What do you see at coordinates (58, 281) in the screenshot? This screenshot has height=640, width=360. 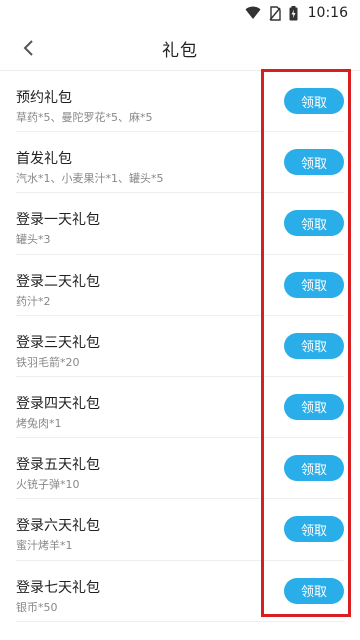 I see `gift-name: 登录二天礼包` at bounding box center [58, 281].